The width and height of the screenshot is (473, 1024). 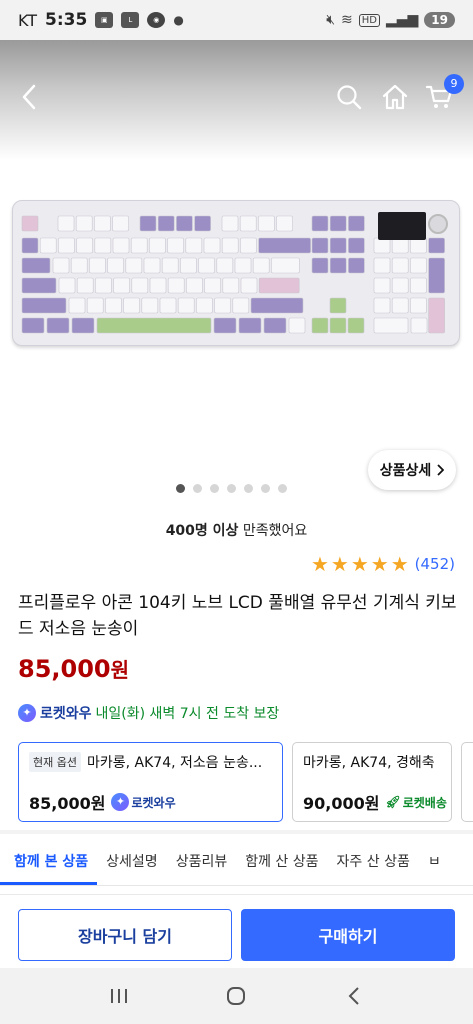 What do you see at coordinates (148, 713) in the screenshot?
I see `delivery-info: ✦ 로켓와우 내일(화) 새벽 7시 전 도착 보장` at bounding box center [148, 713].